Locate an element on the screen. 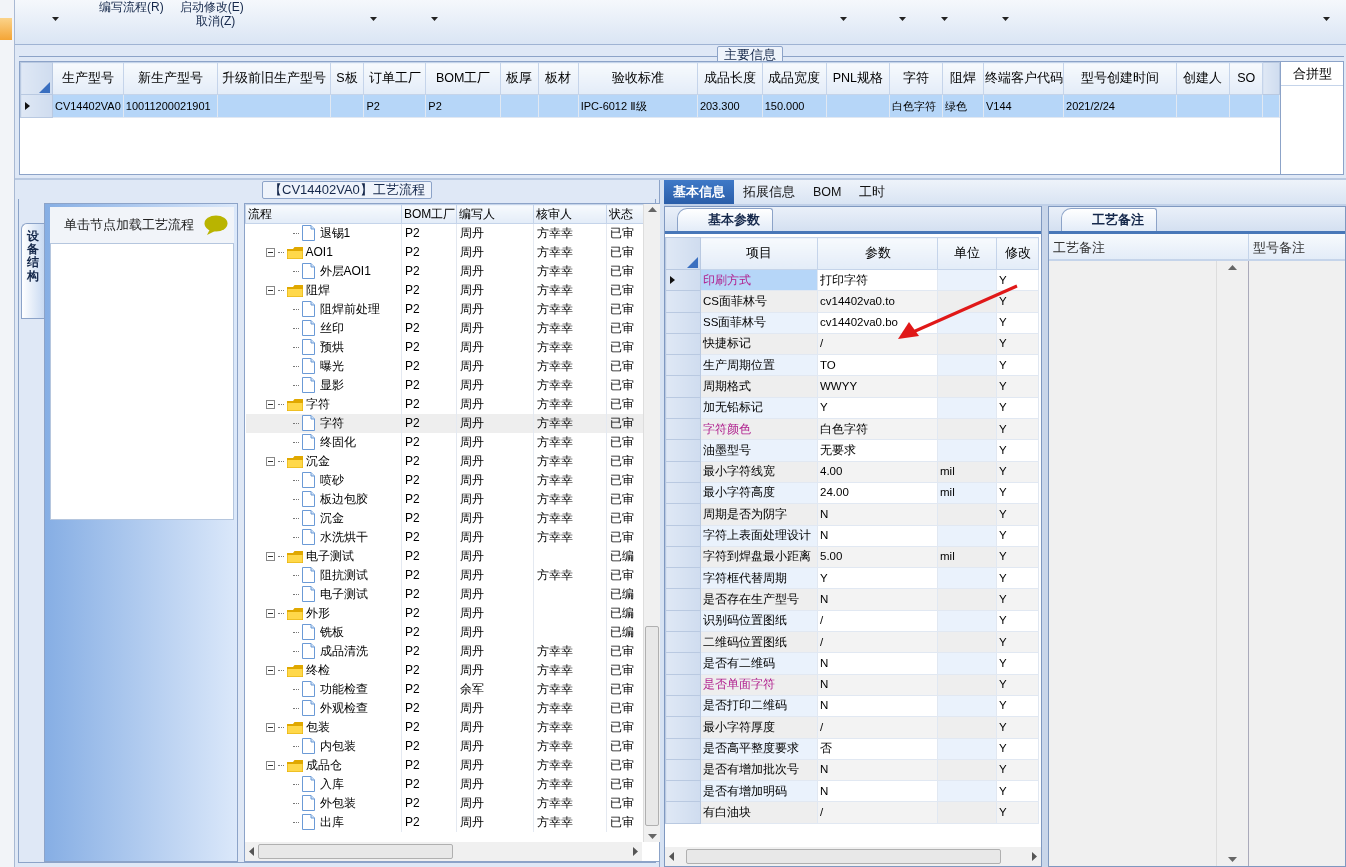  column-header: SO is located at coordinates (1246, 78).